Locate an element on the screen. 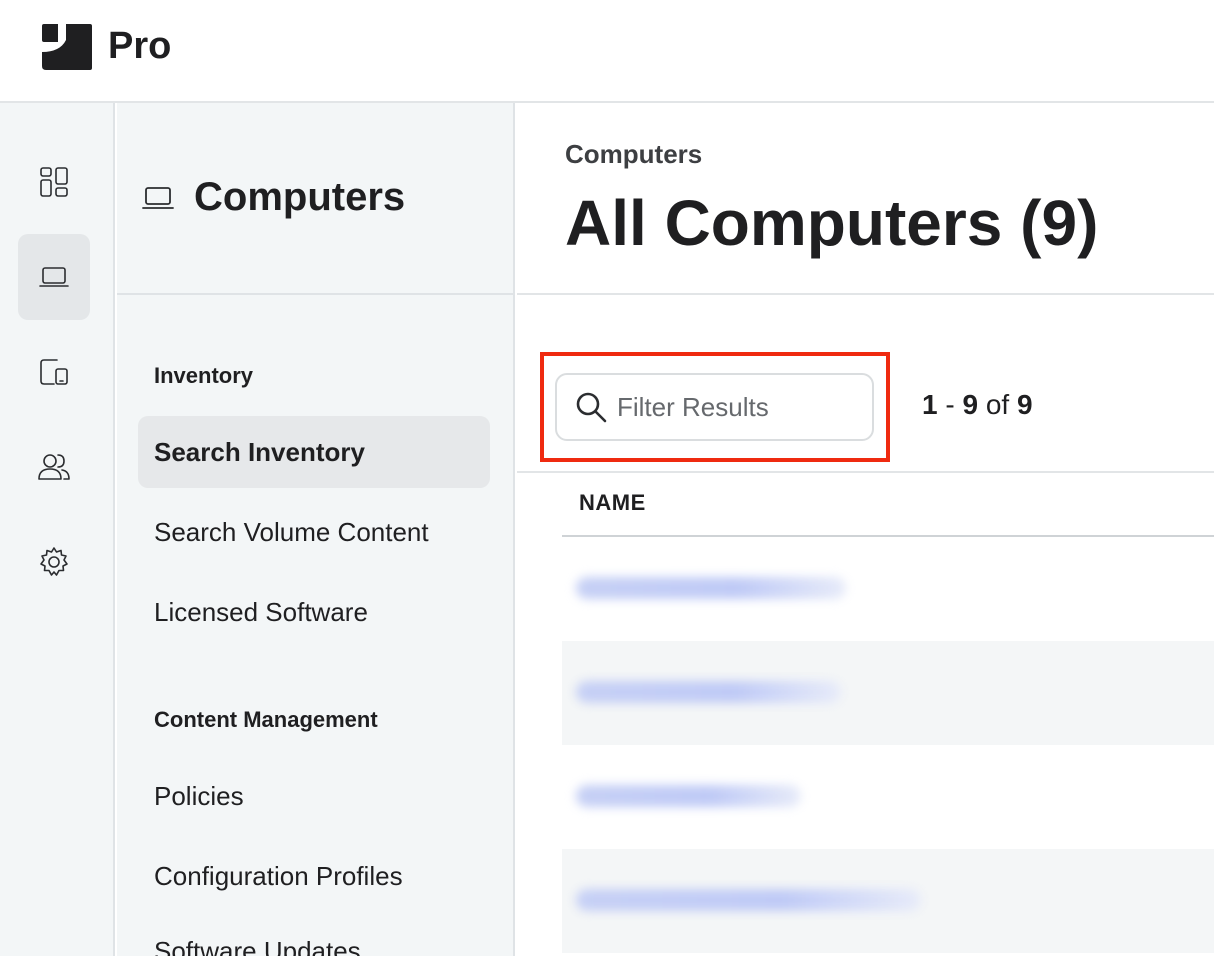 This screenshot has width=1214, height=956. subnav-header: Computers is located at coordinates (316, 199).